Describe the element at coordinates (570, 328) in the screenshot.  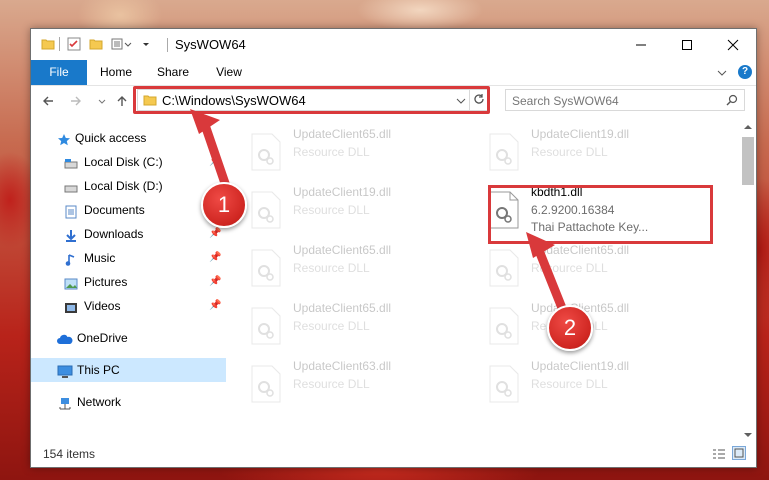
I see `callout-step-2: 2` at that location.